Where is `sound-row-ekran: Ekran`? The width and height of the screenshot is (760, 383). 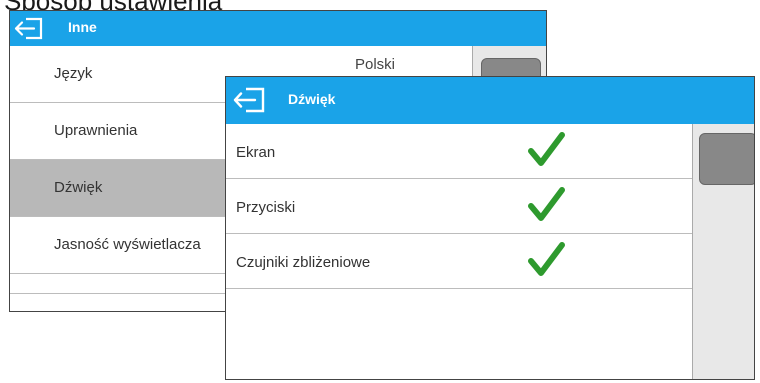
sound-row-ekran: Ekran is located at coordinates (459, 151).